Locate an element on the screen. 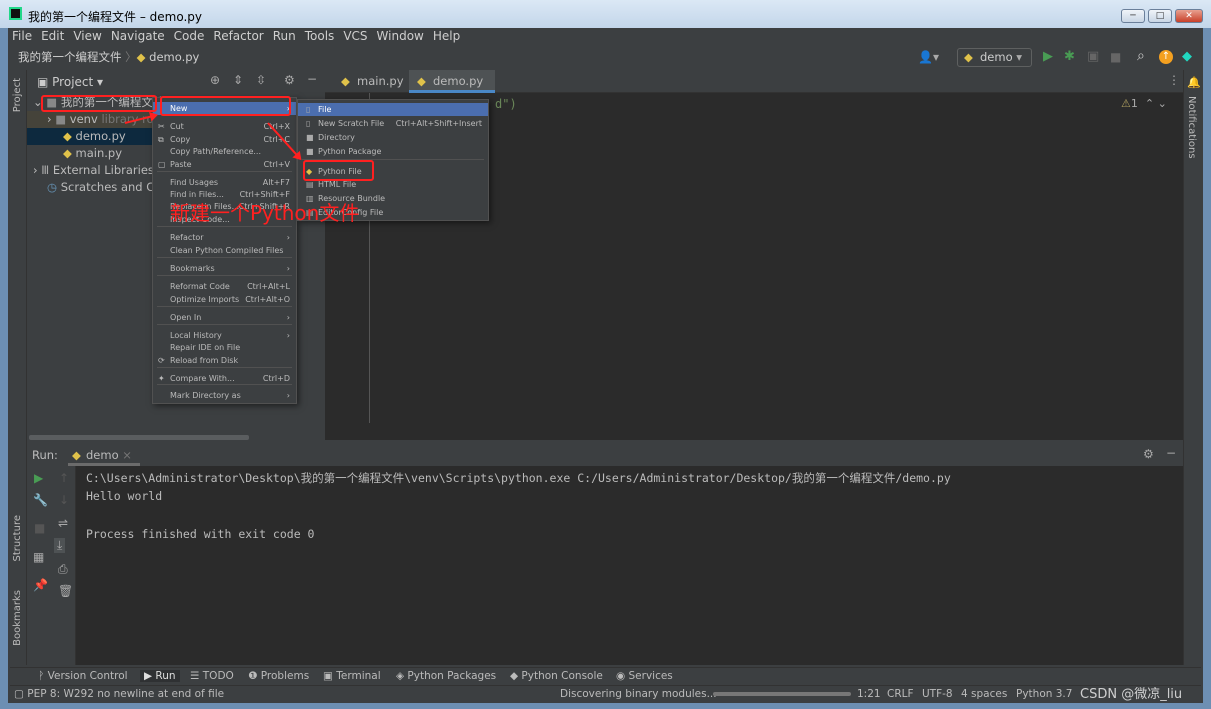  search-icon: ⌕ is located at coordinates (1141, 56).